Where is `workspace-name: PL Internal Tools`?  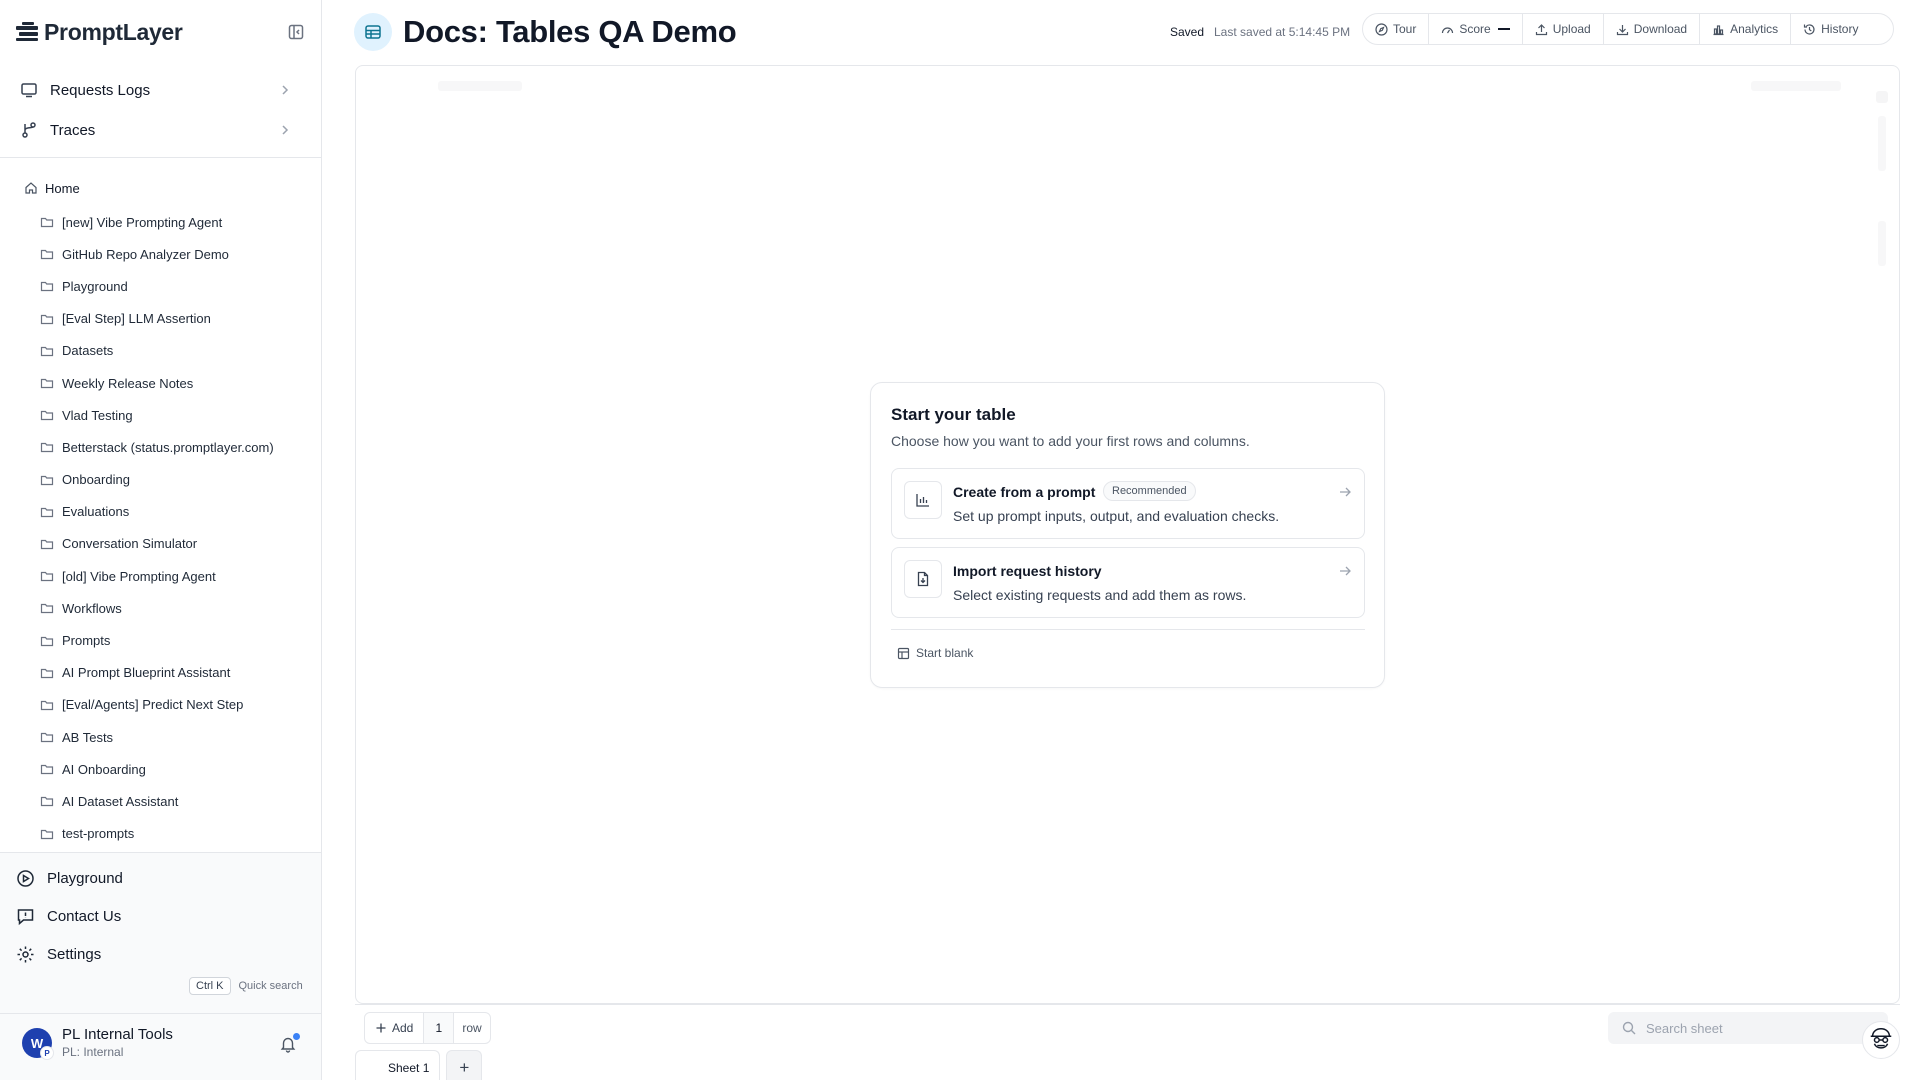 workspace-name: PL Internal Tools is located at coordinates (117, 1034).